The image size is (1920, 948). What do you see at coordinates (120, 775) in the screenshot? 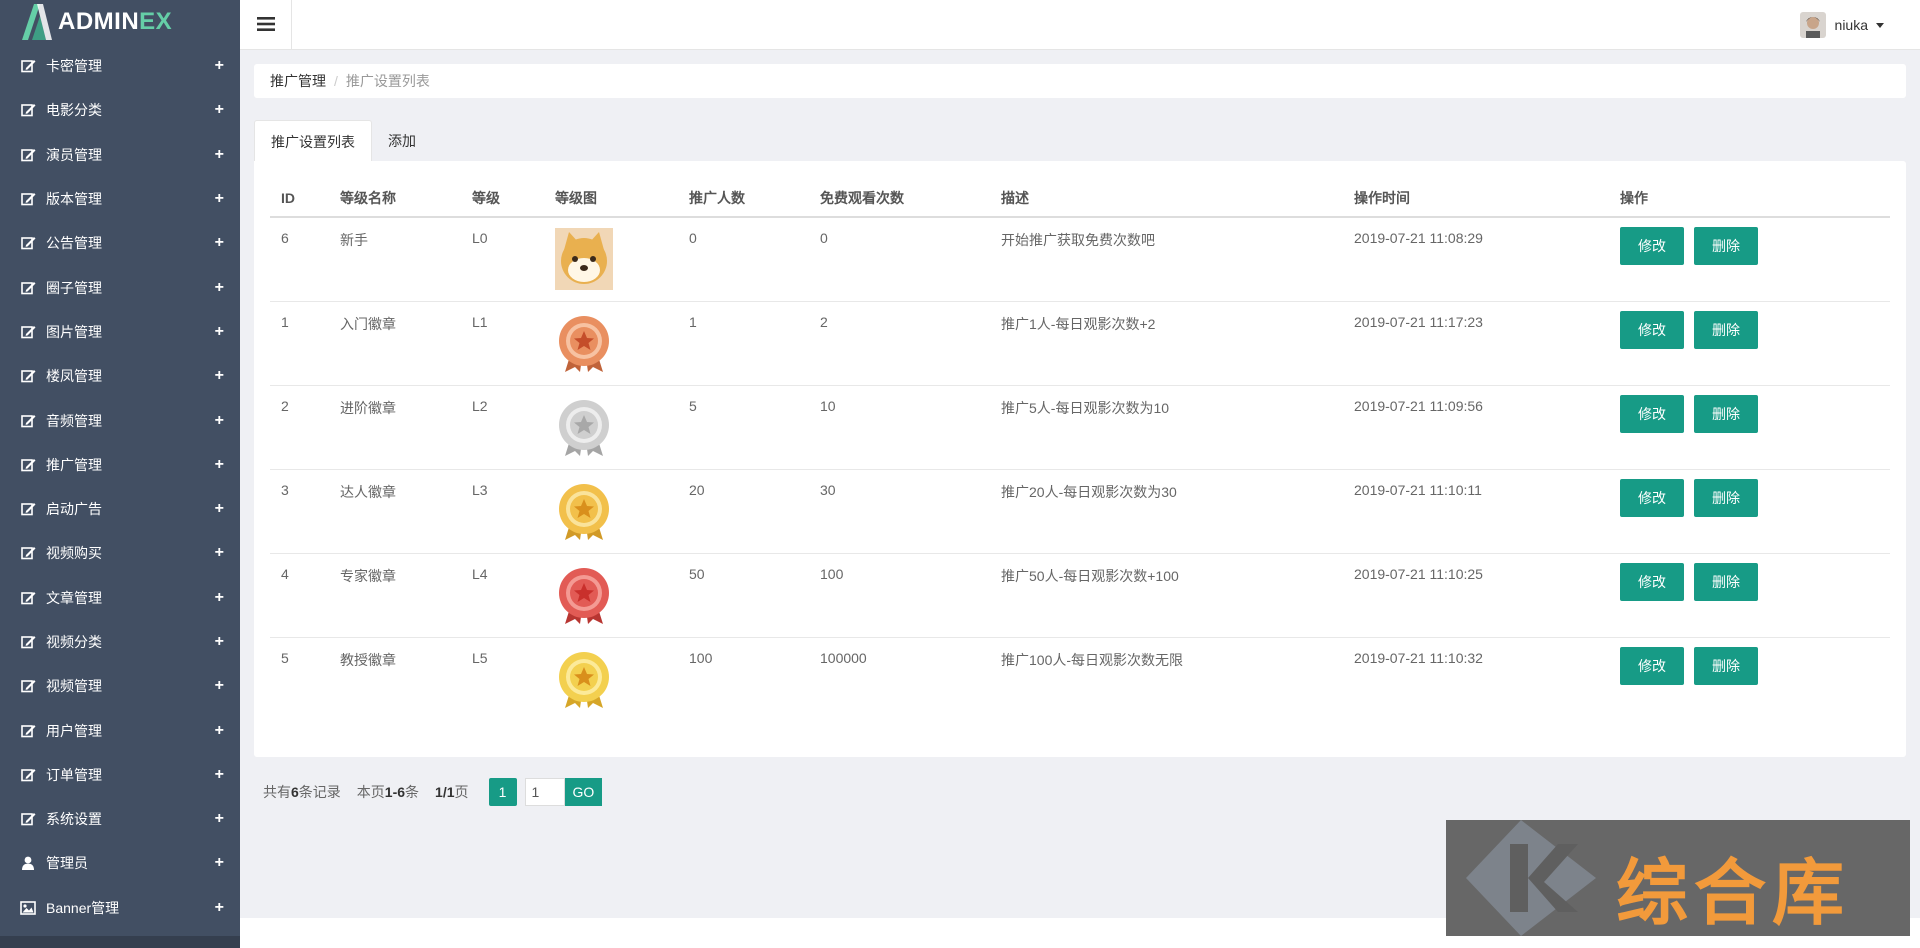
I see `sidebar-item: 订单管理 +` at bounding box center [120, 775].